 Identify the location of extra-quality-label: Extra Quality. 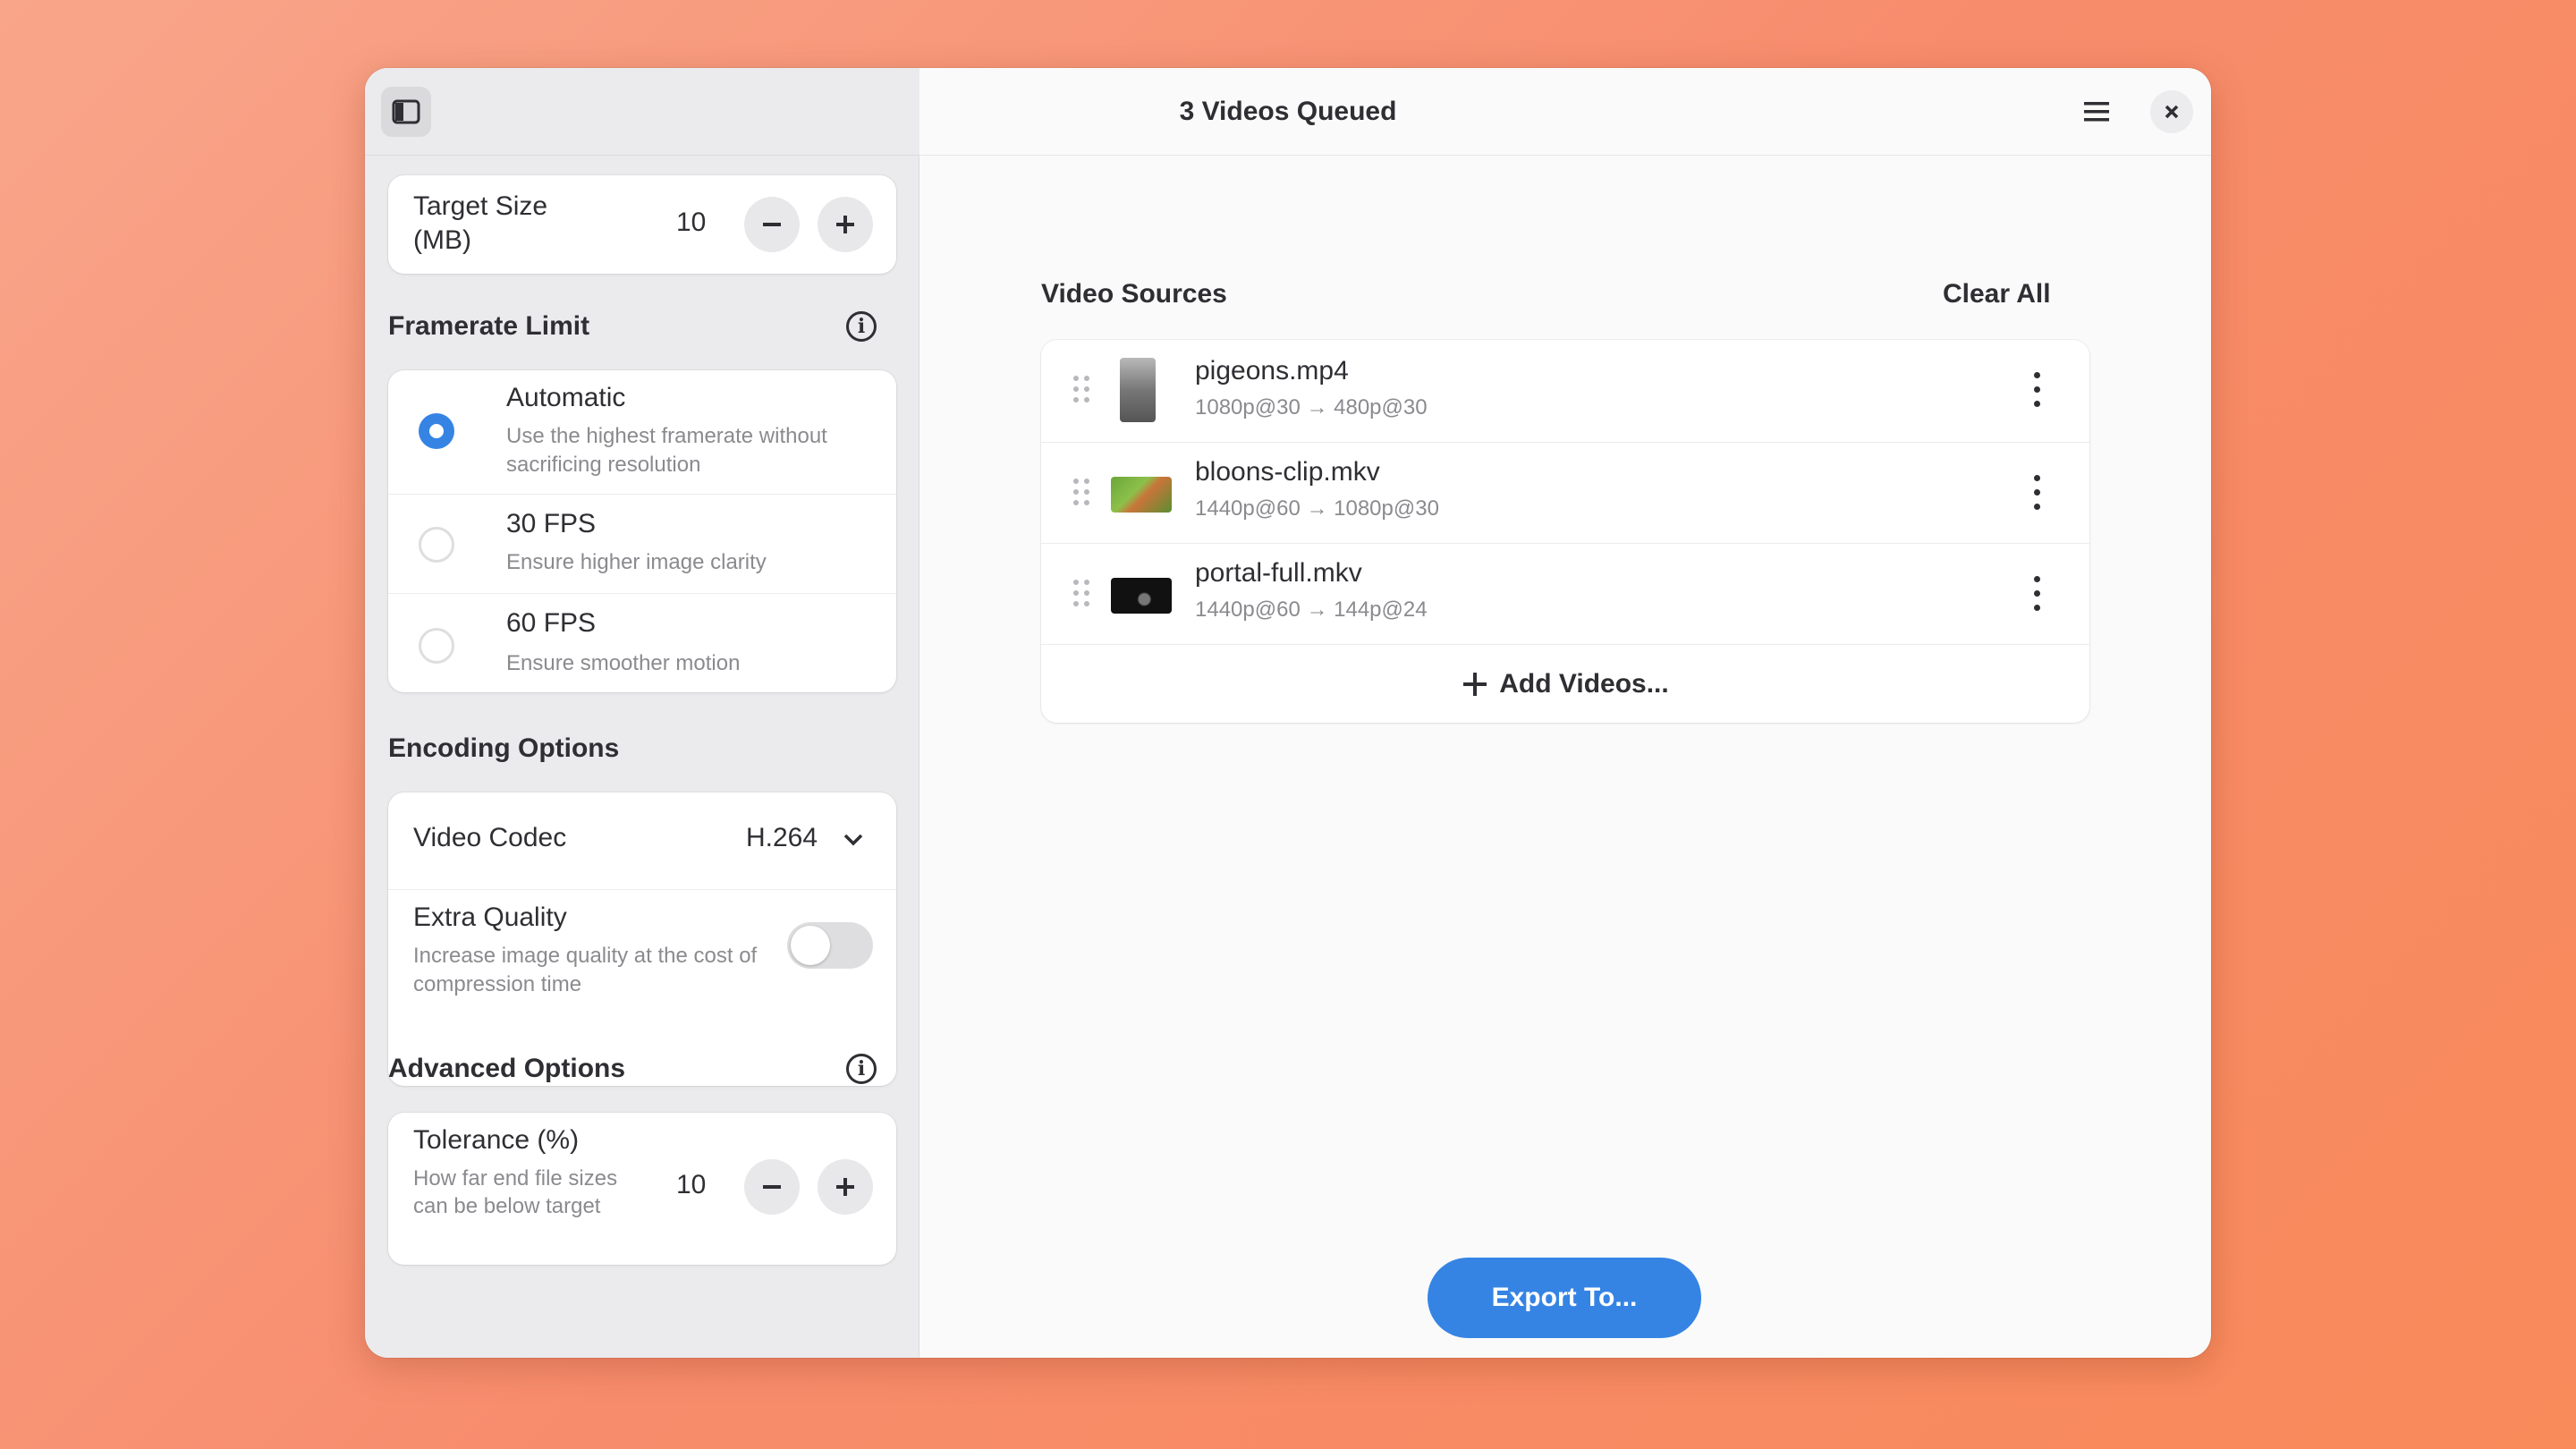
(490, 917).